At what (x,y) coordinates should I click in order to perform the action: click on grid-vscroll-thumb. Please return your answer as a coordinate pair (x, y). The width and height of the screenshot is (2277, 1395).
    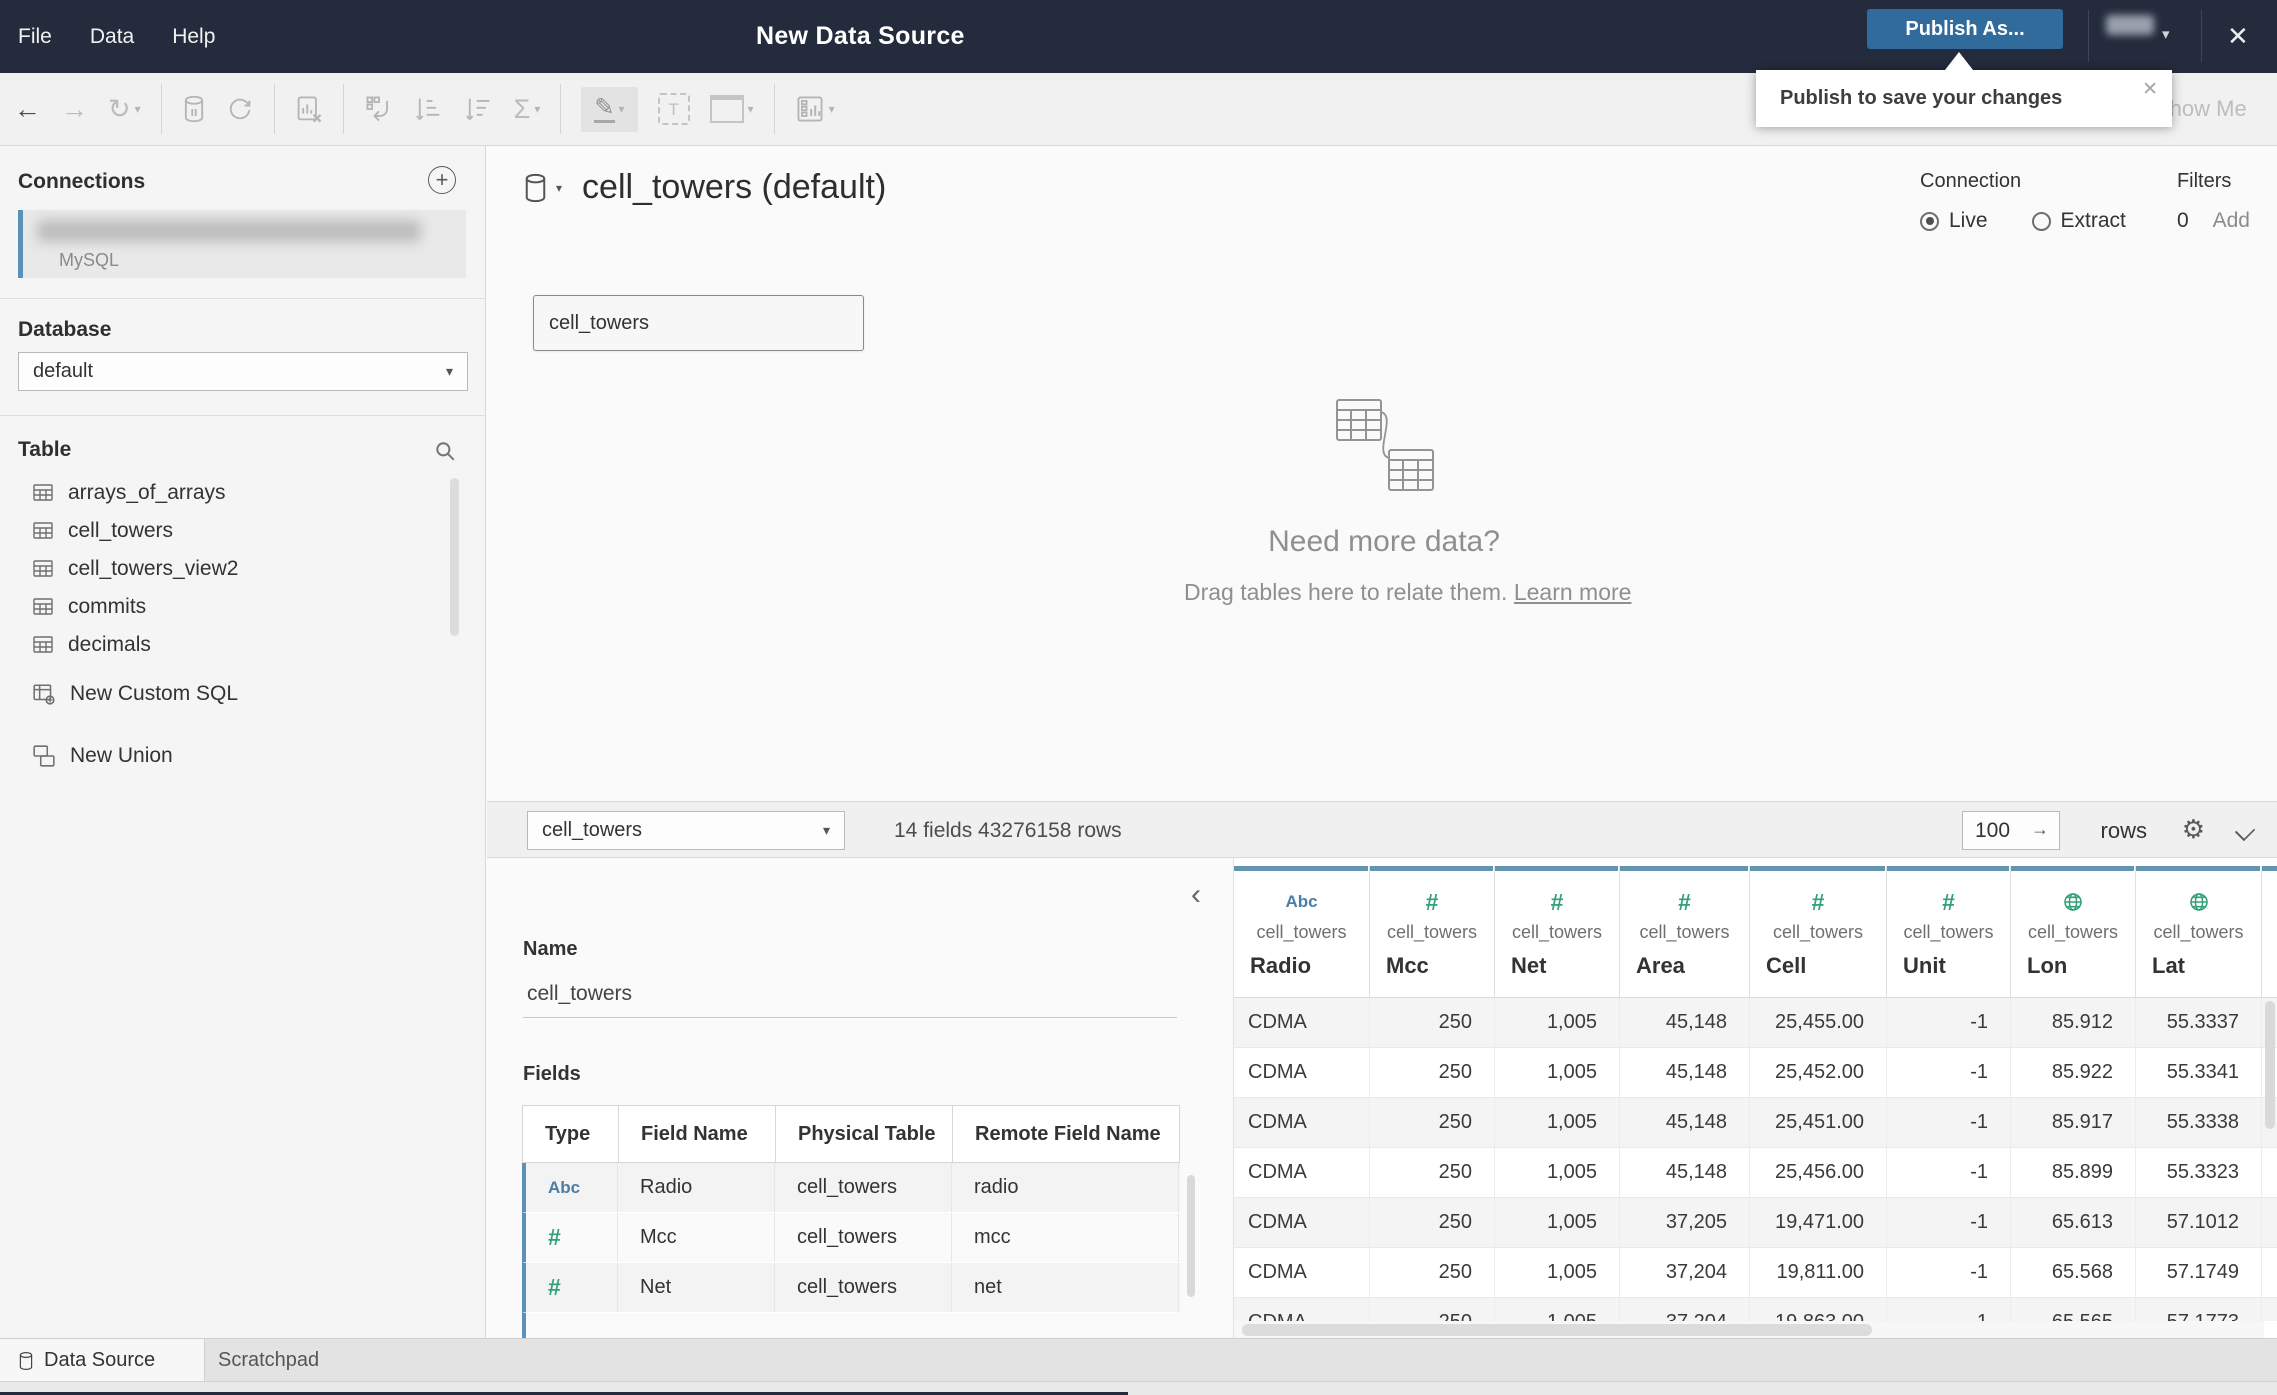
    Looking at the image, I should click on (2270, 1065).